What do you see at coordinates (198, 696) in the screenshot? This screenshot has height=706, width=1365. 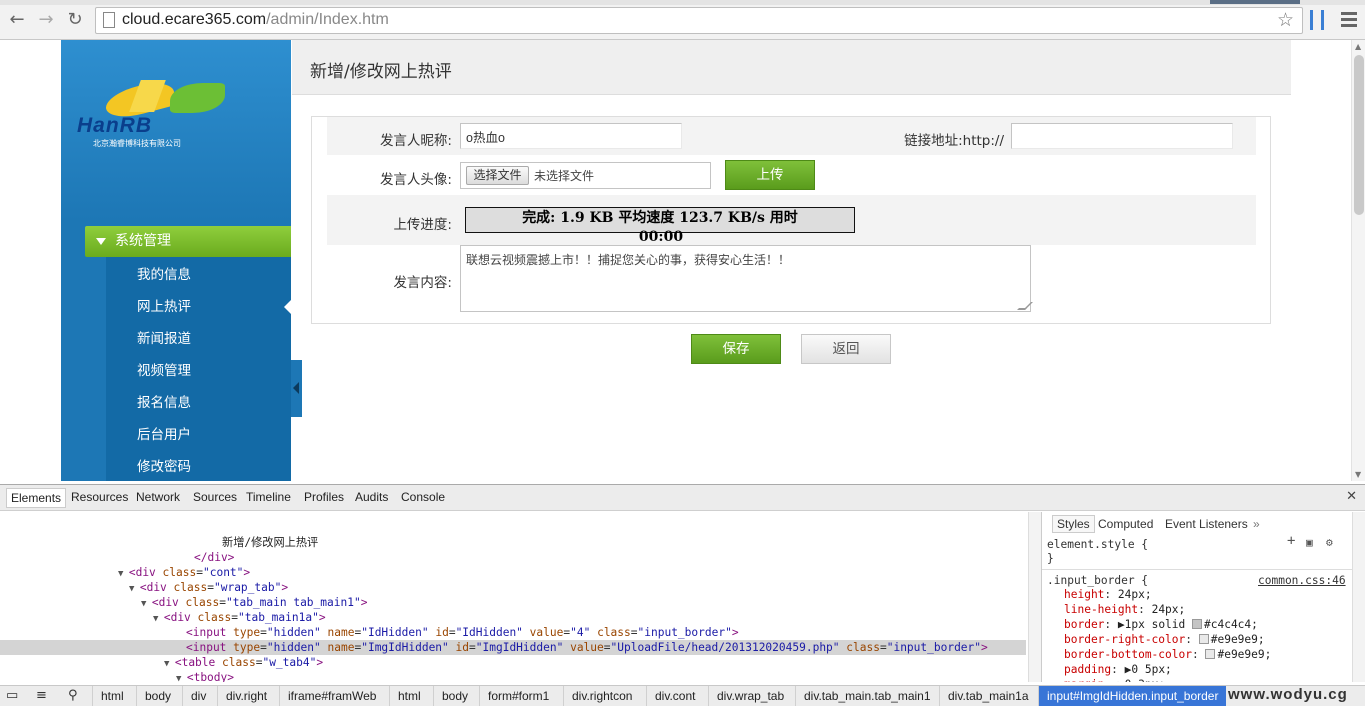 I see `breadcrumb-item: div` at bounding box center [198, 696].